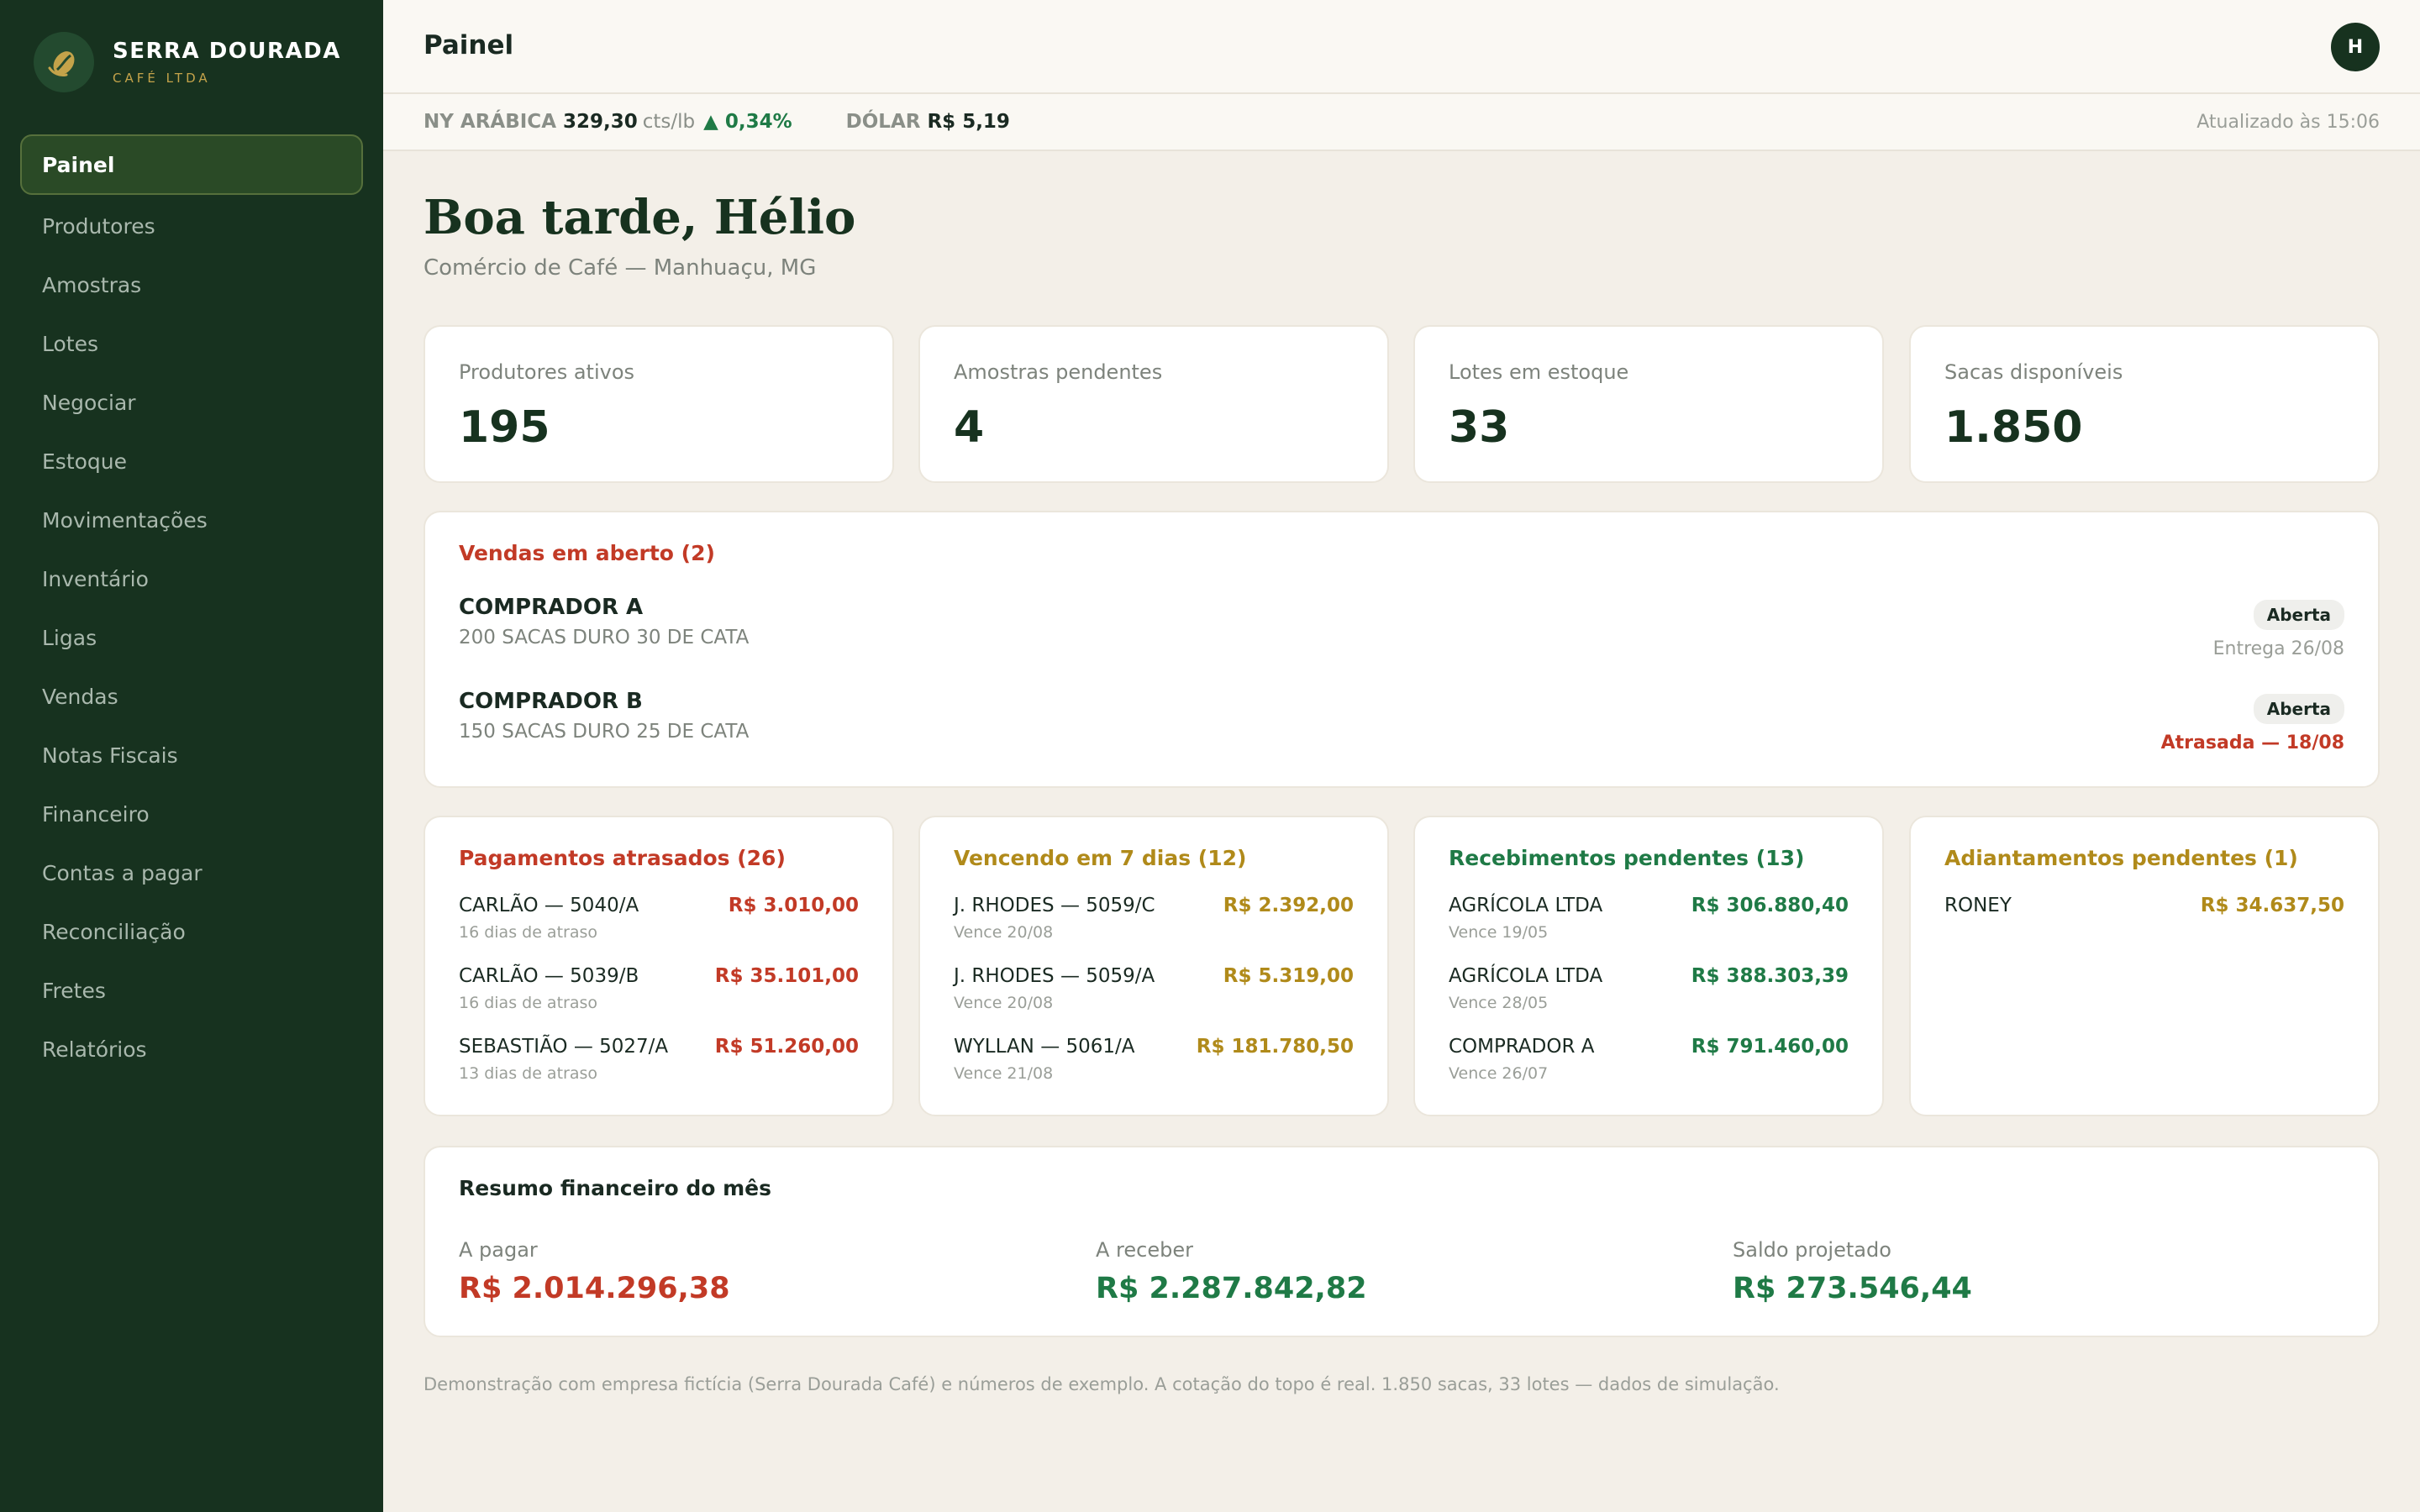 Image resolution: width=2420 pixels, height=1512 pixels. Describe the element at coordinates (794, 905) in the screenshot. I see `item-amount: R$ 3.010,00` at that location.